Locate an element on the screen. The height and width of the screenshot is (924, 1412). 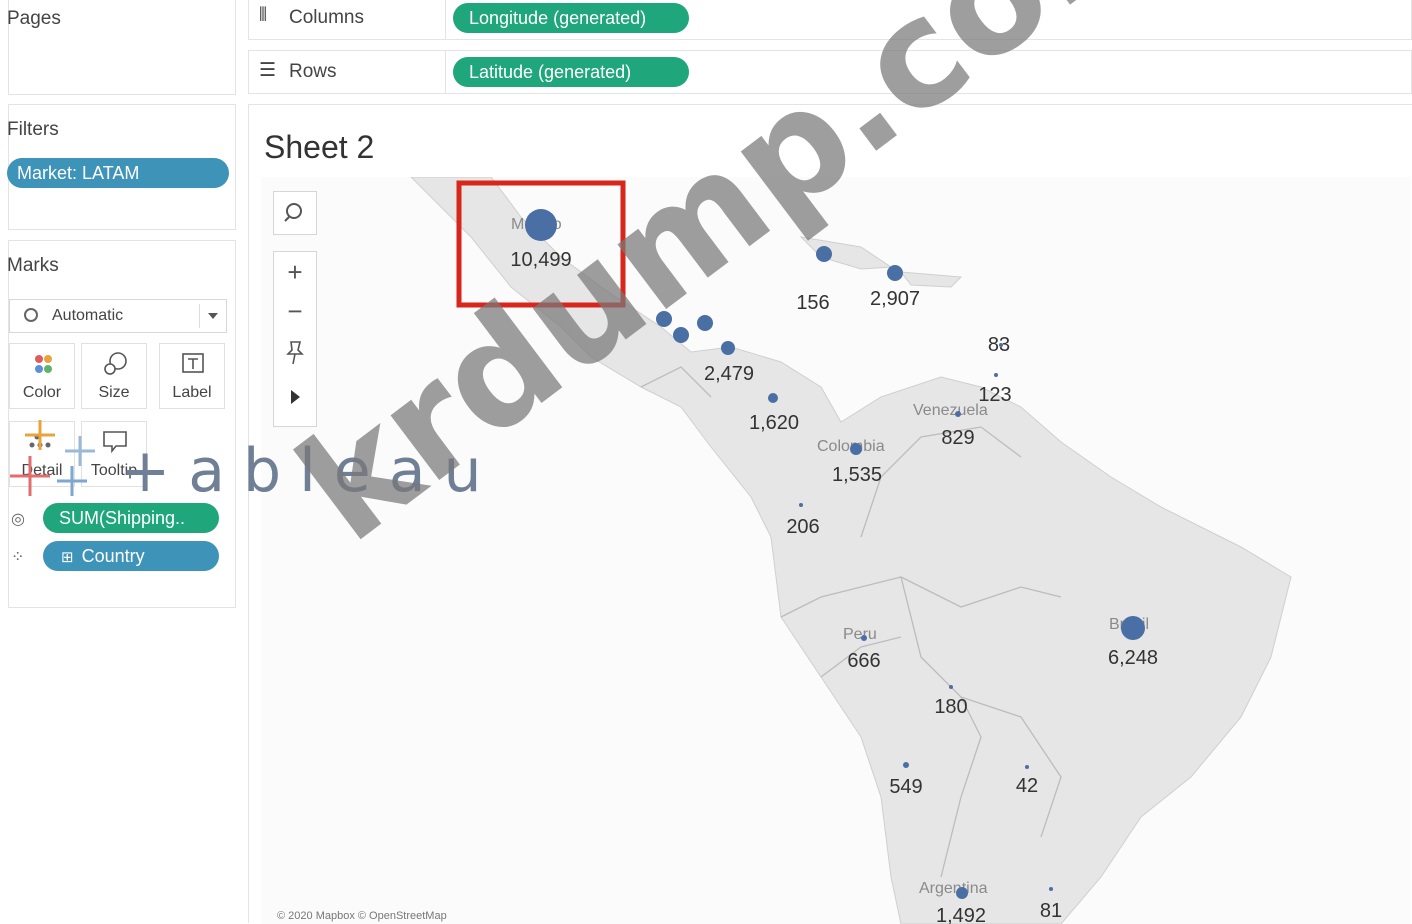
value-label-bolivia: 180 is located at coordinates (950, 707).